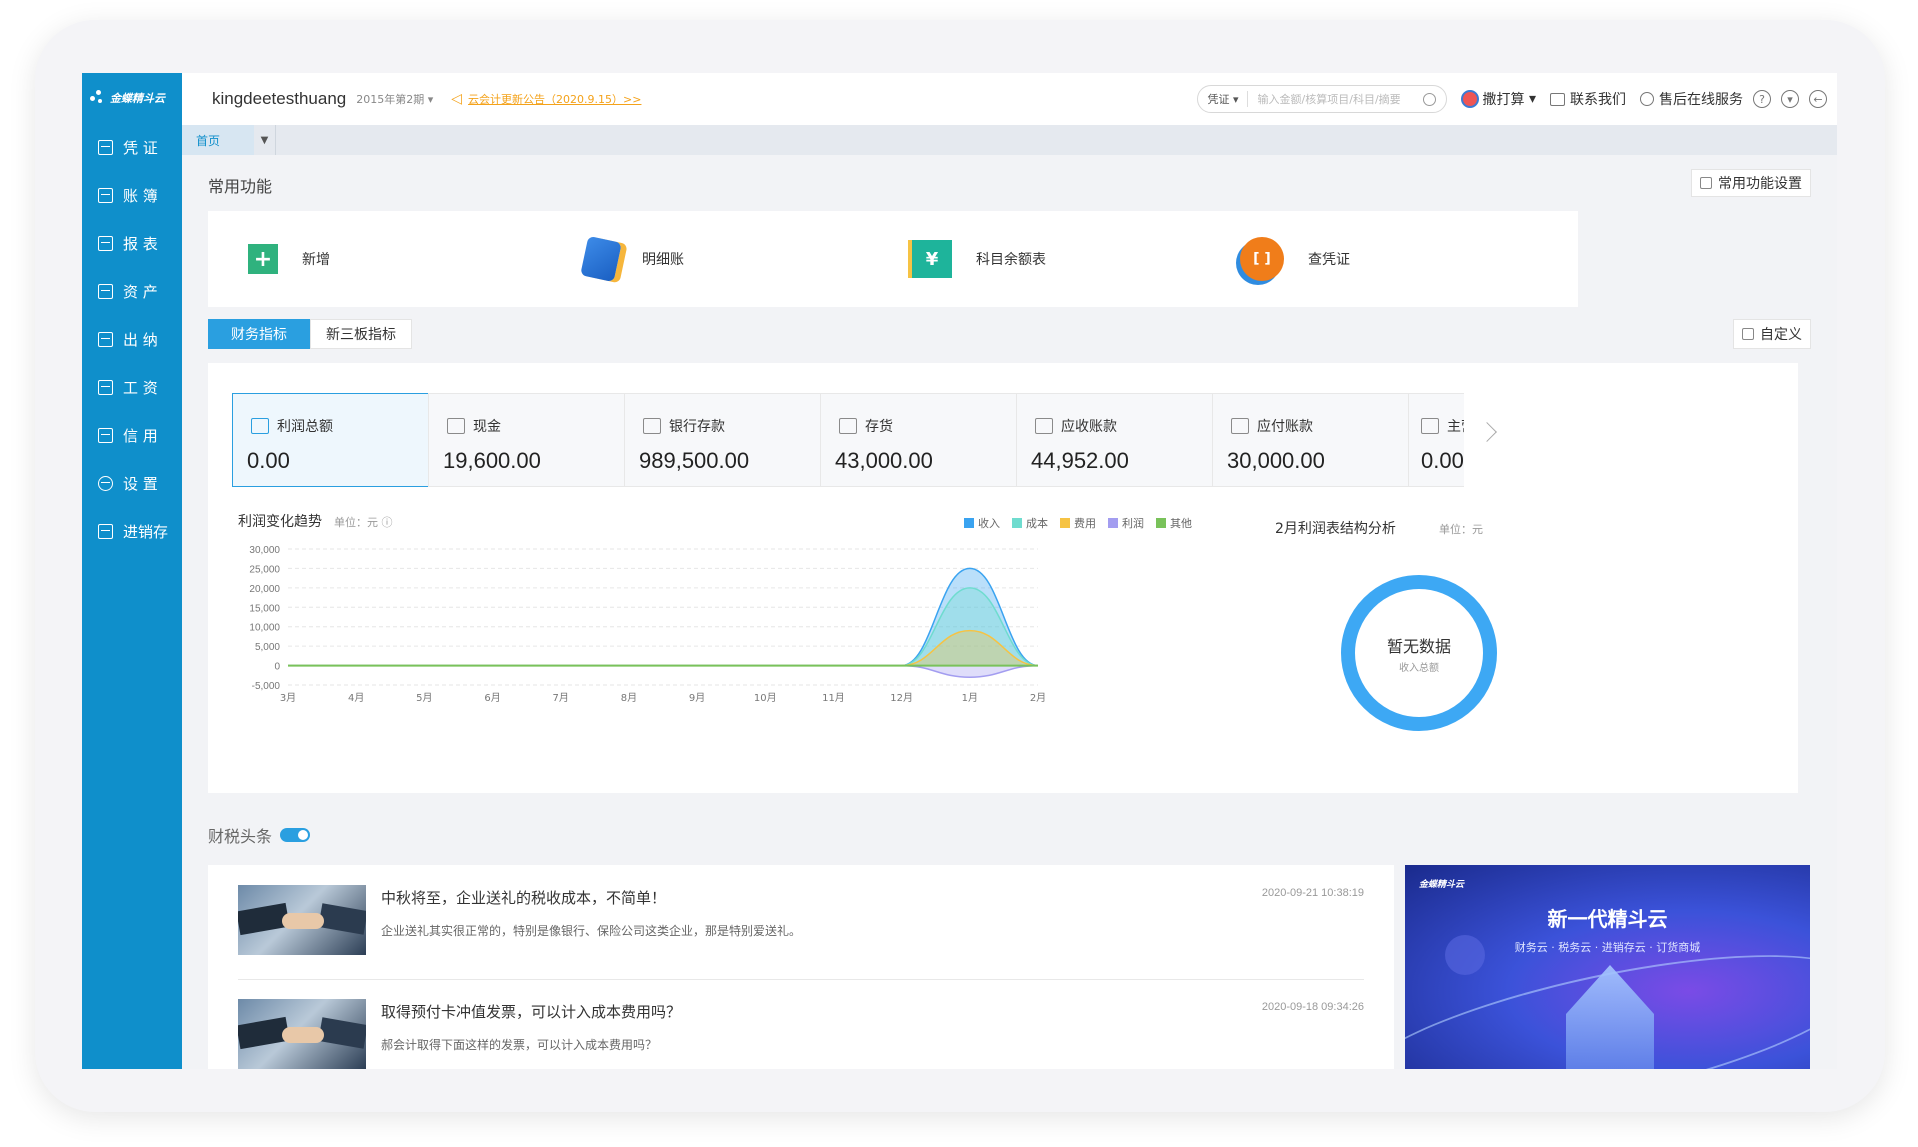  What do you see at coordinates (1790, 99) in the screenshot?
I see `skin-icon: ▾` at bounding box center [1790, 99].